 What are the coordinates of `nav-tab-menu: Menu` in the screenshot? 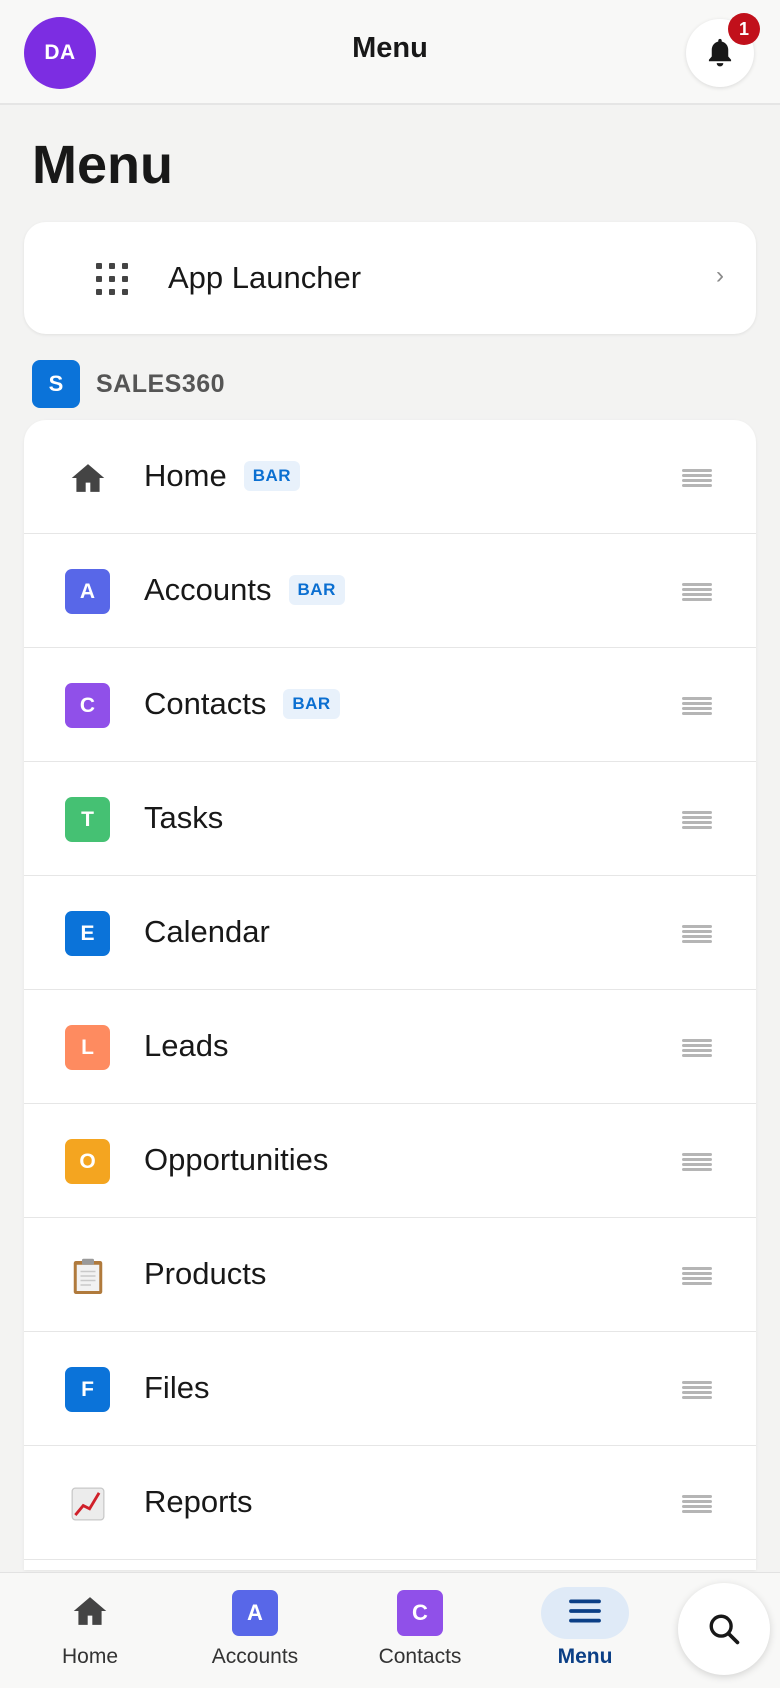 It's located at (585, 1632).